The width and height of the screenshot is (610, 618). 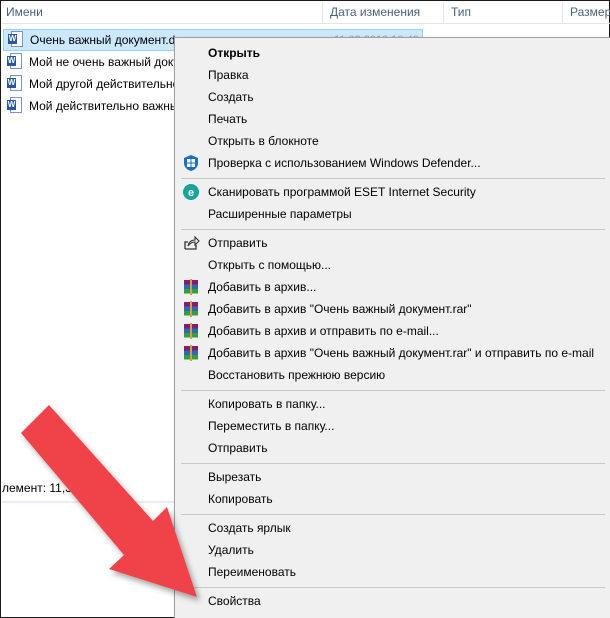 I want to click on eset-icon: e, so click(x=191, y=192).